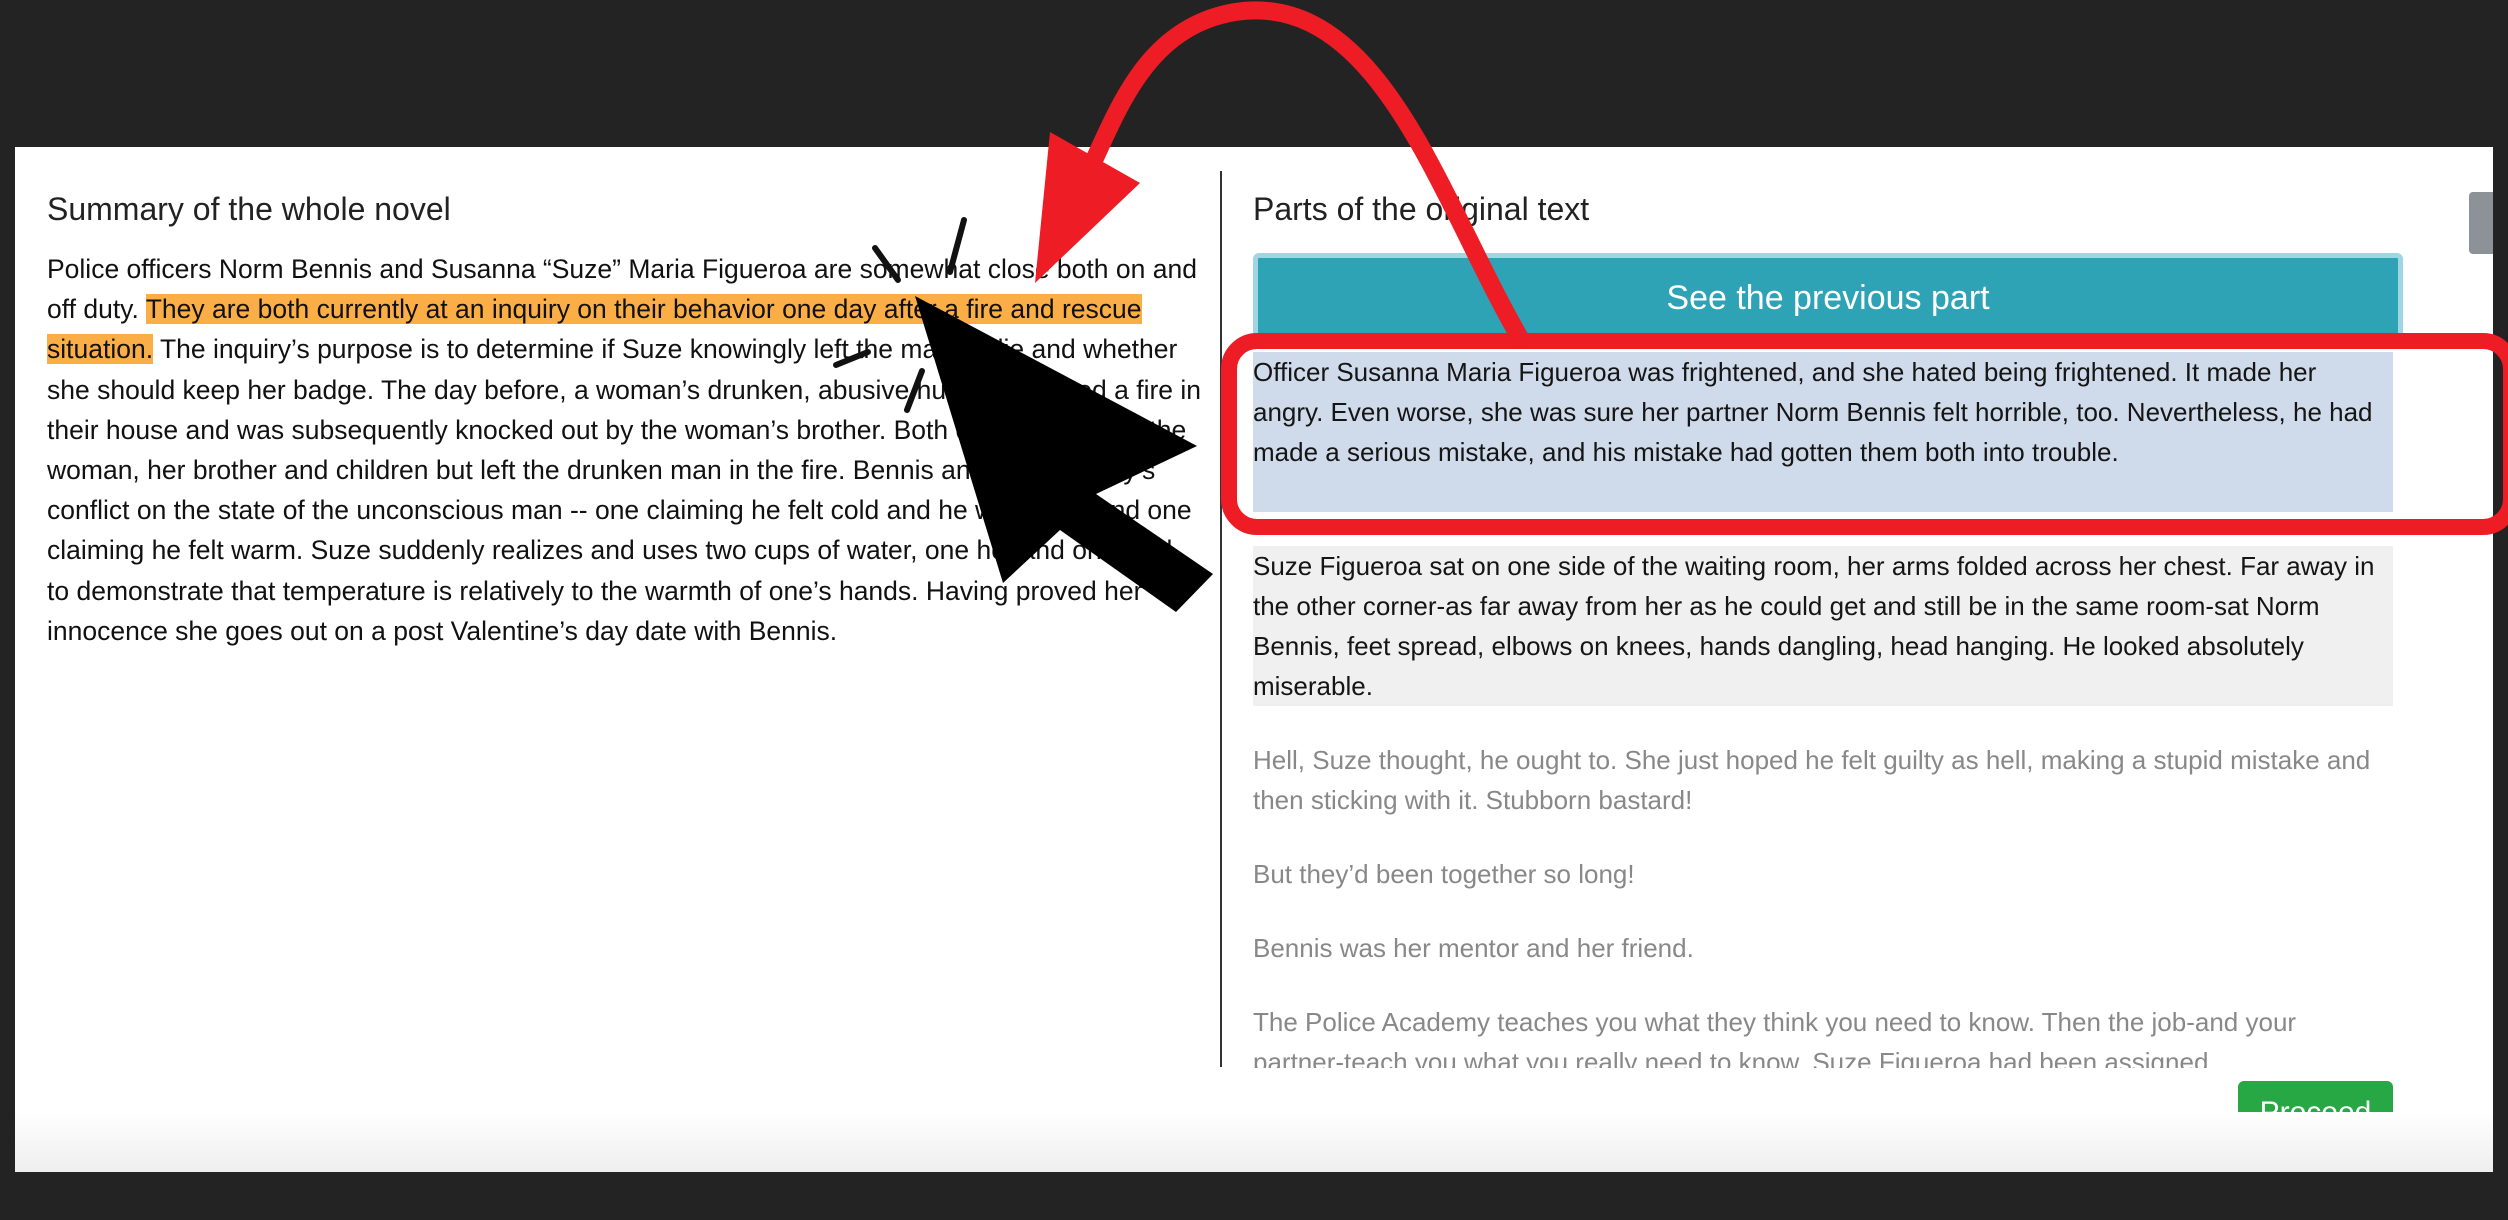 The image size is (2508, 1220). Describe the element at coordinates (1444, 874) in the screenshot. I see `paragraph: But they’d been together so long!` at that location.